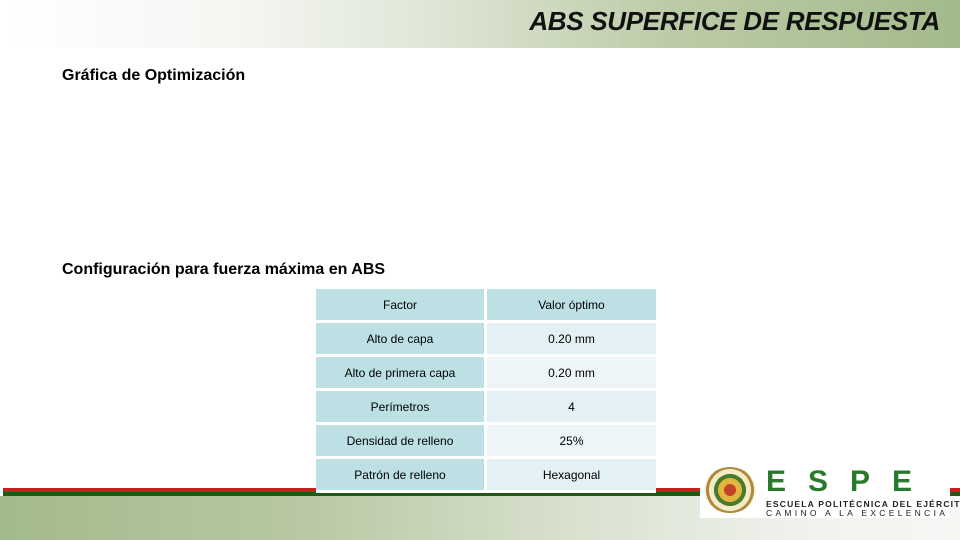 The height and width of the screenshot is (540, 960). Describe the element at coordinates (571, 406) in the screenshot. I see `row-value: 4` at that location.